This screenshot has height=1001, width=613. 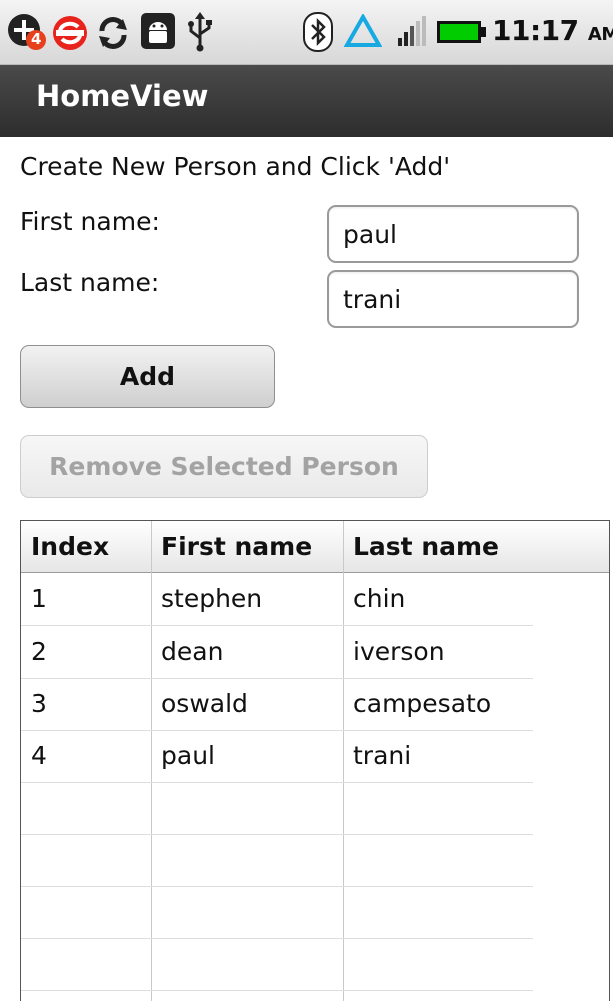 What do you see at coordinates (277, 756) in the screenshot?
I see `table-row: 4 paul trani` at bounding box center [277, 756].